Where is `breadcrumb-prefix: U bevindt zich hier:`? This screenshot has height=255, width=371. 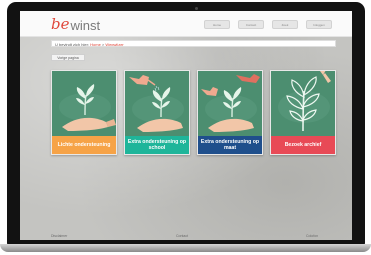
breadcrumb-prefix: U bevindt zich hier: is located at coordinates (73, 44).